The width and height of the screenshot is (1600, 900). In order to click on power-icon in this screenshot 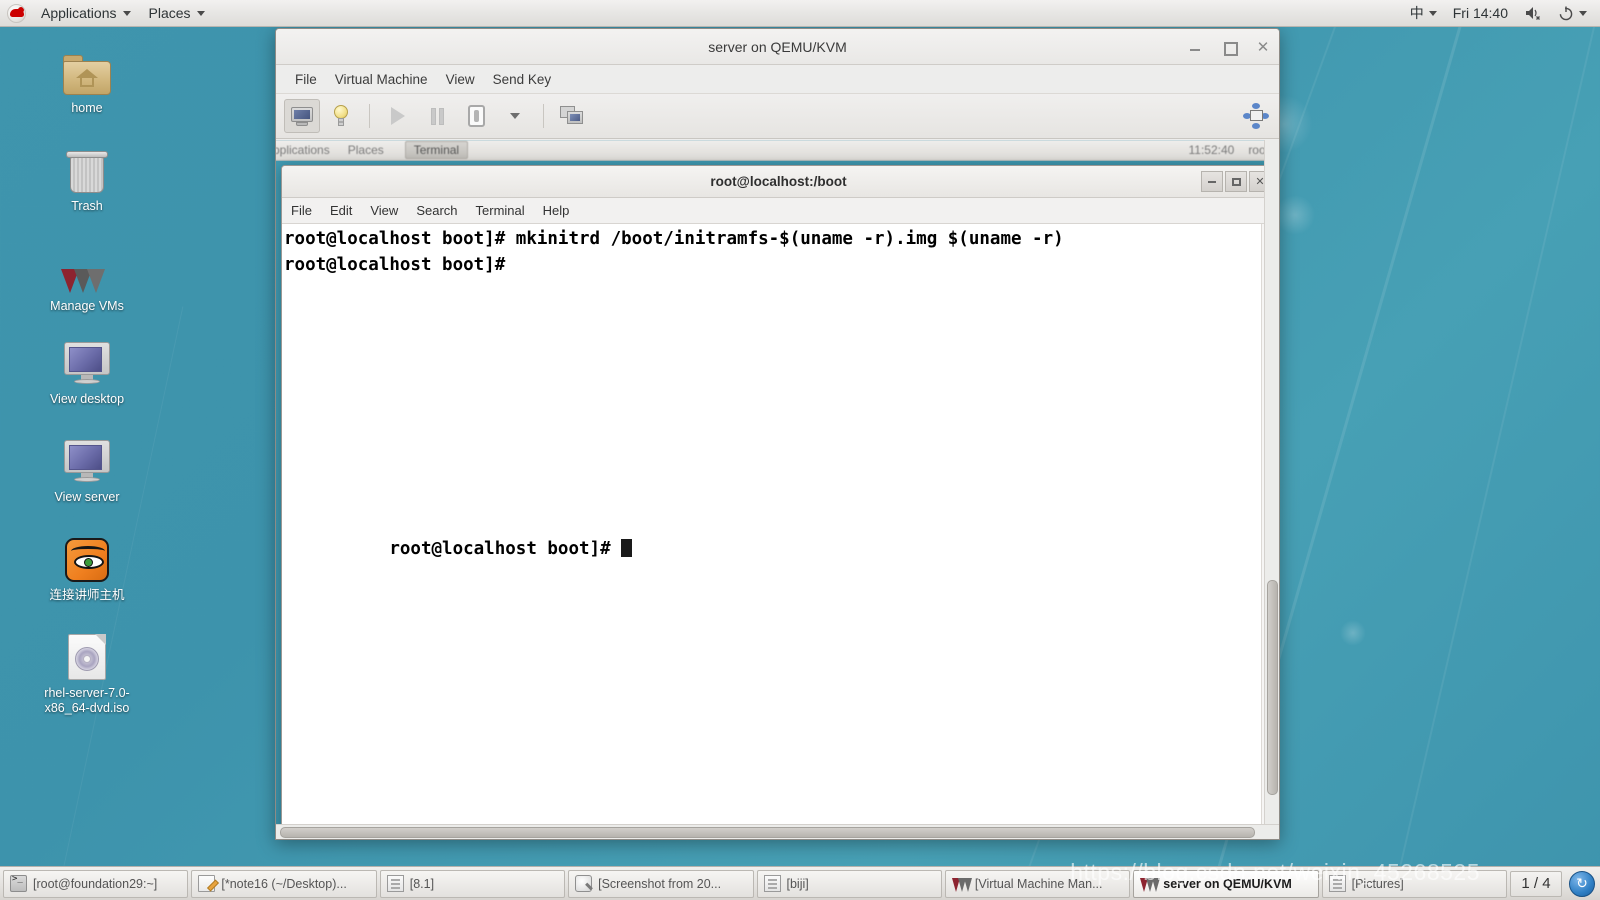, I will do `click(1572, 13)`.